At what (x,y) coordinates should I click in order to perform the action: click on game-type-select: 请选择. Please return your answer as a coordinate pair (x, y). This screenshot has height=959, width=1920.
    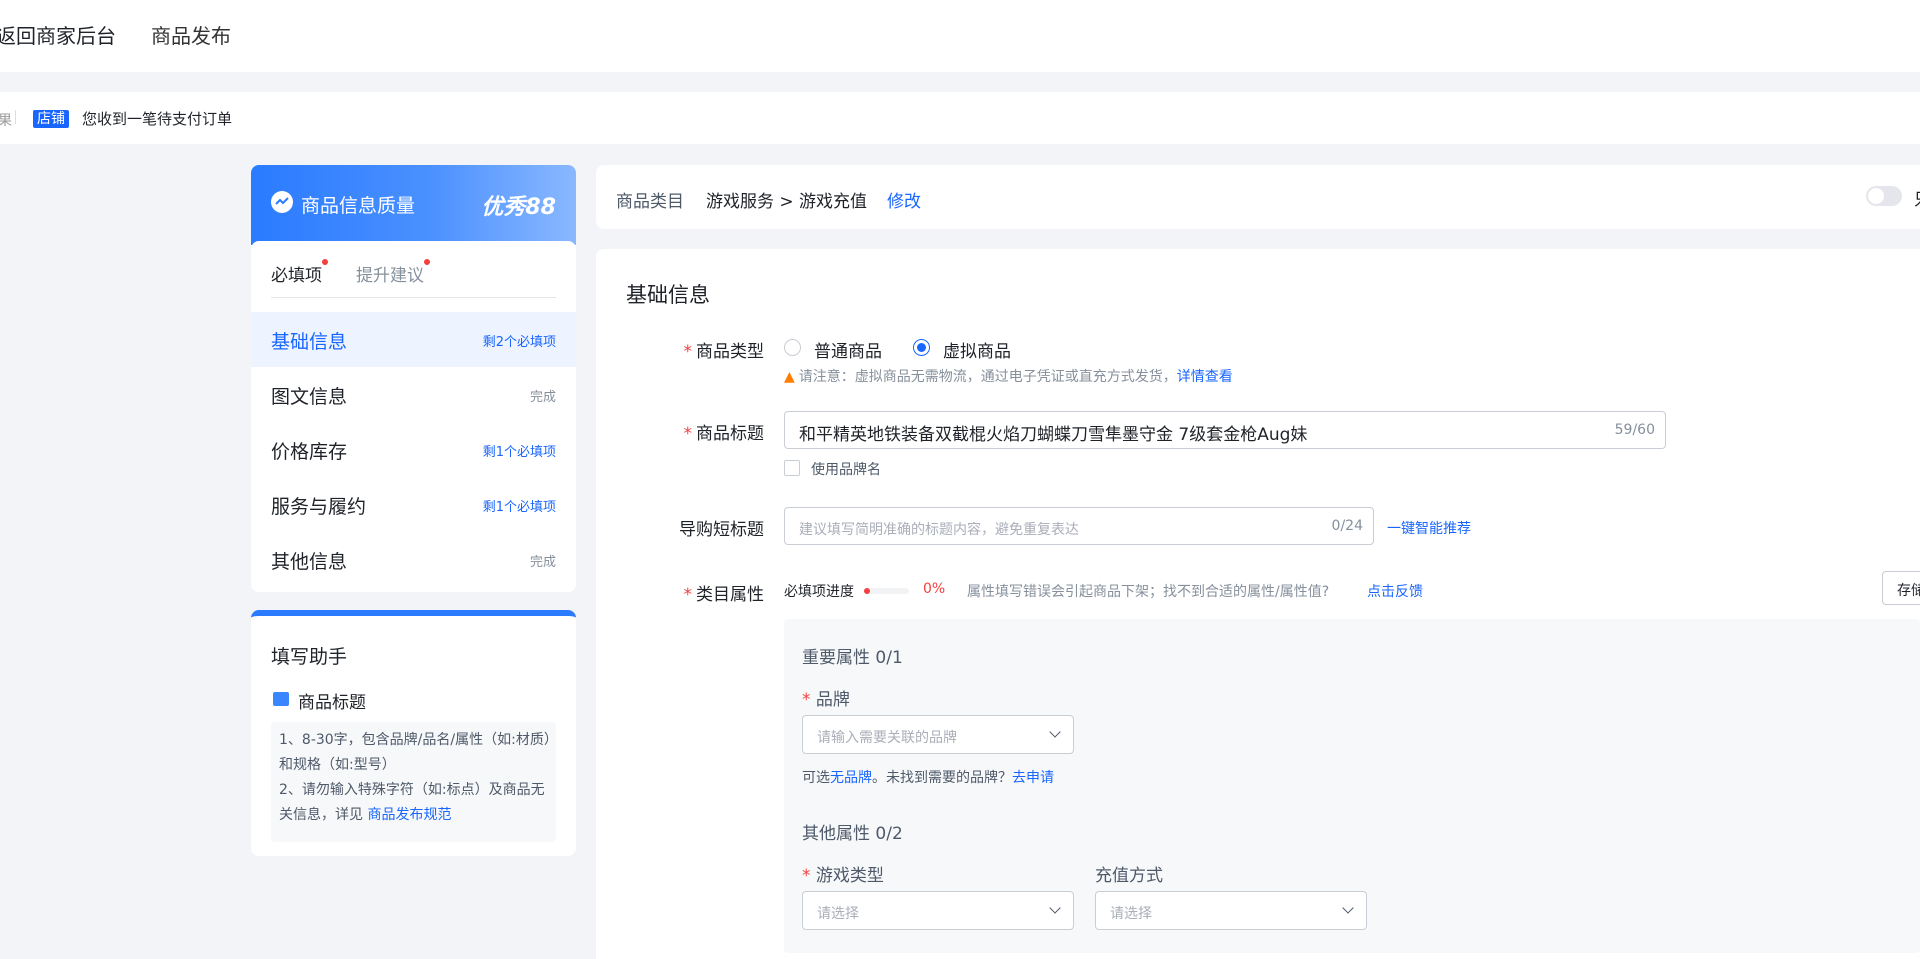
    Looking at the image, I should click on (938, 910).